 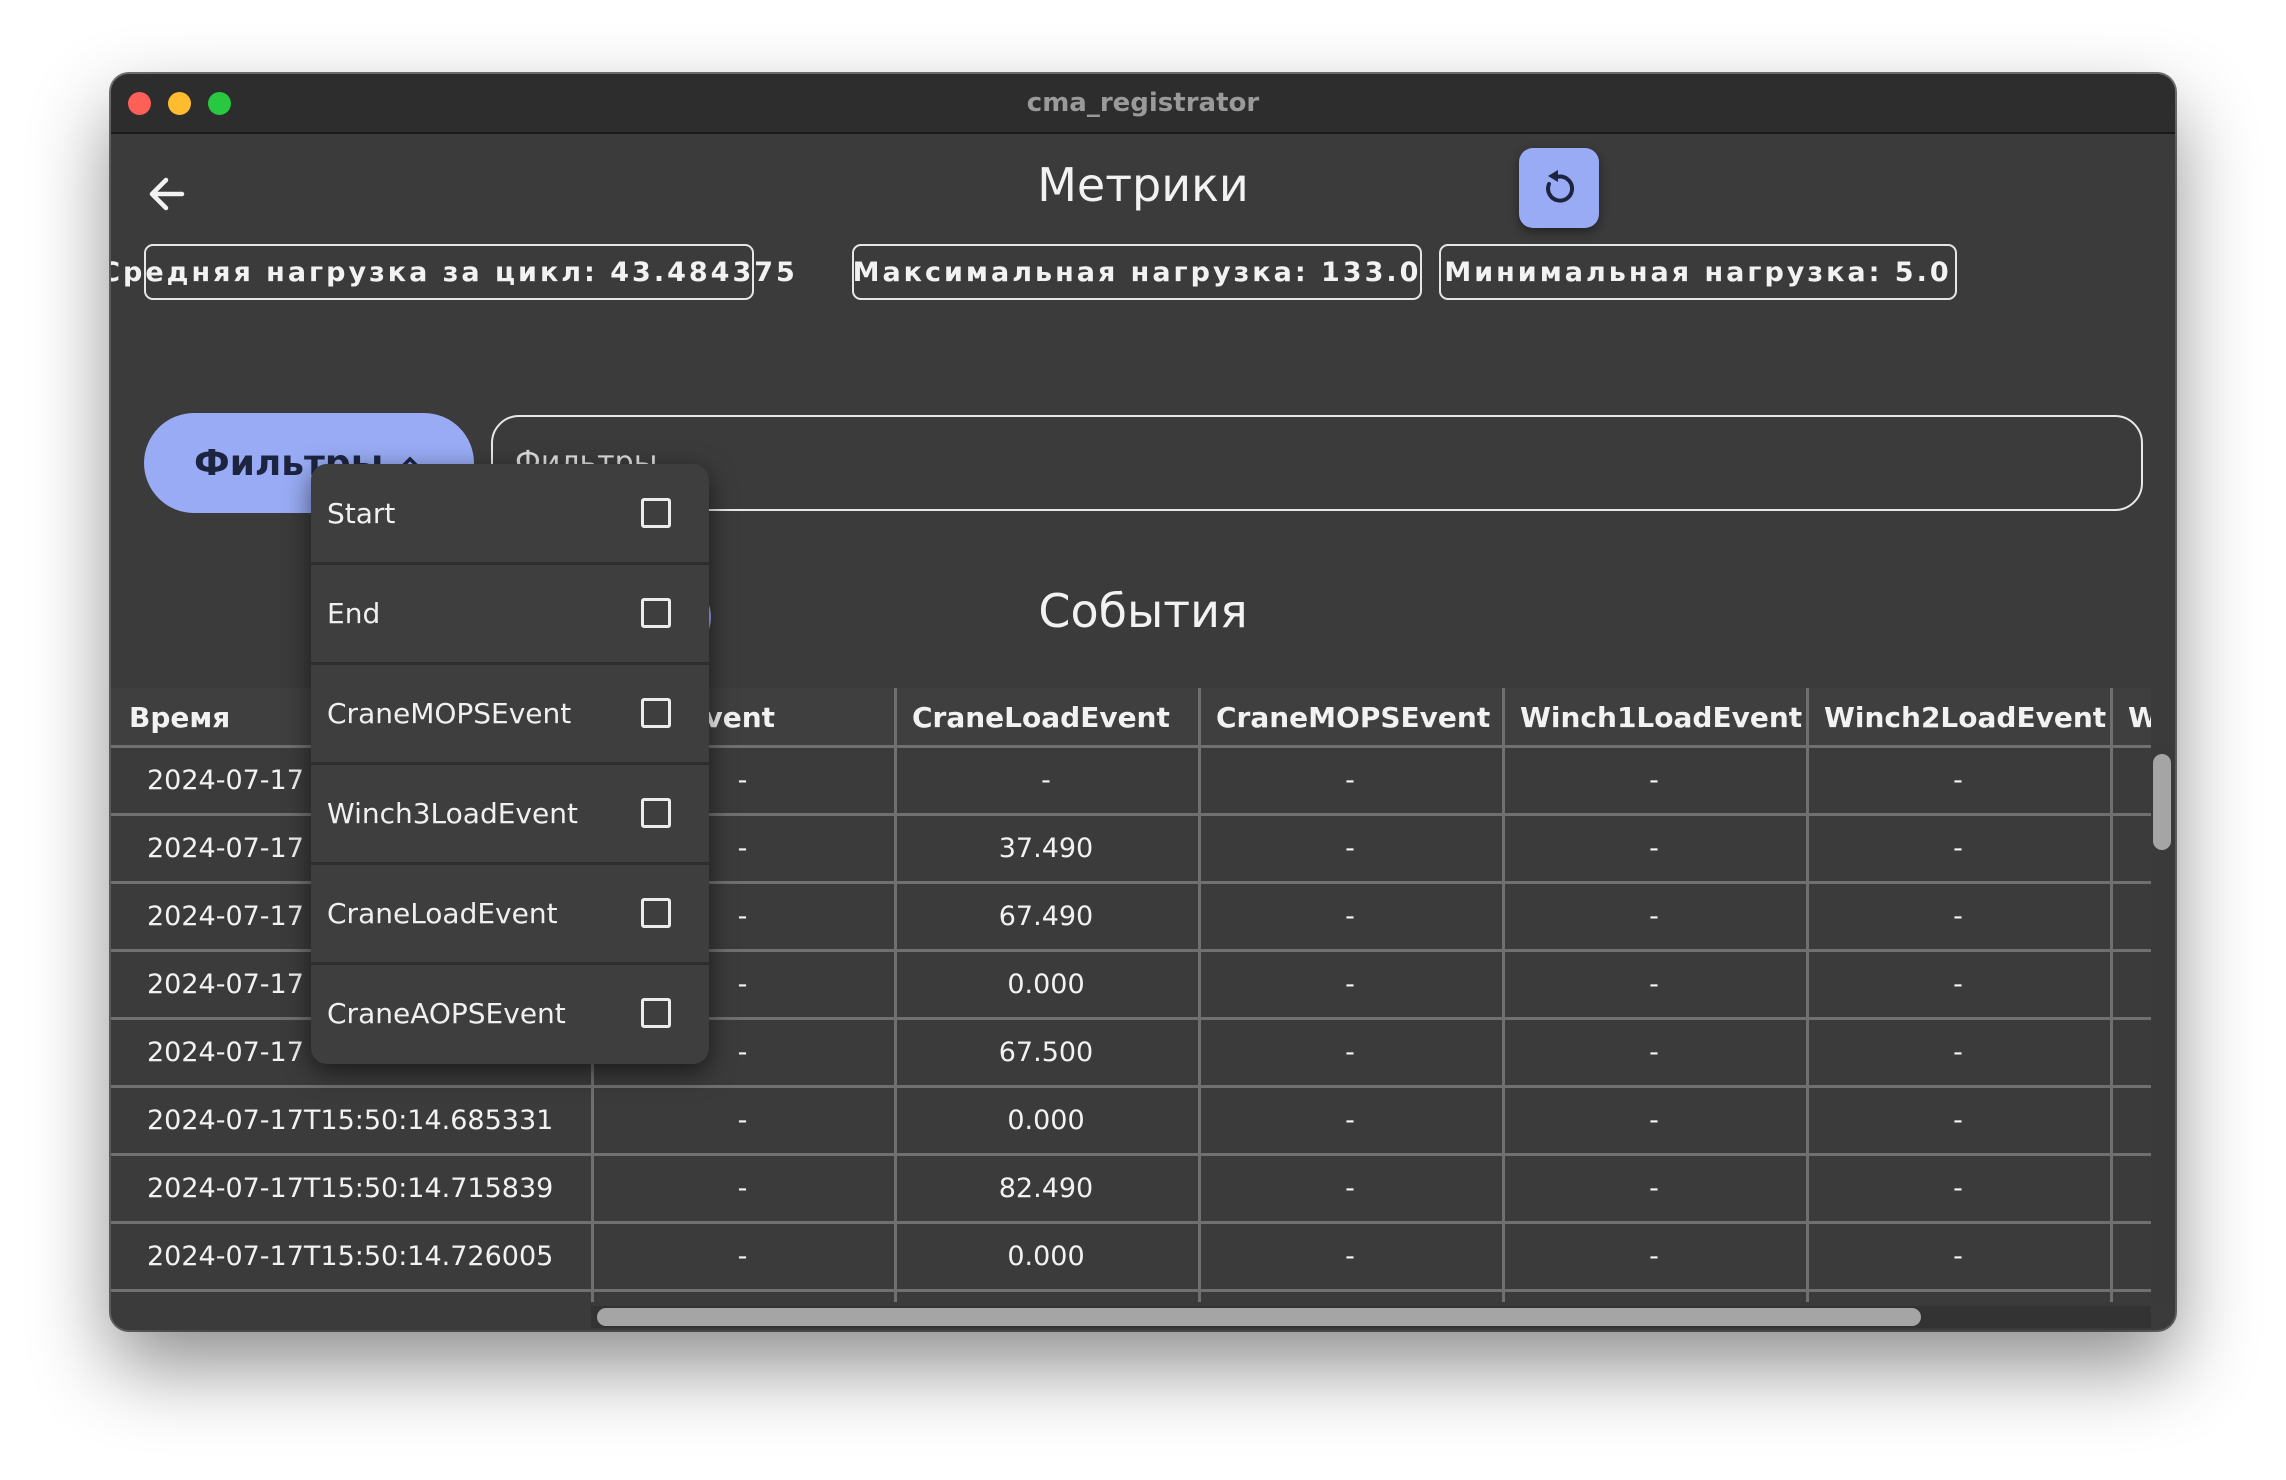 I want to click on filter-option-label: CraneMOPSEvent, so click(x=449, y=713).